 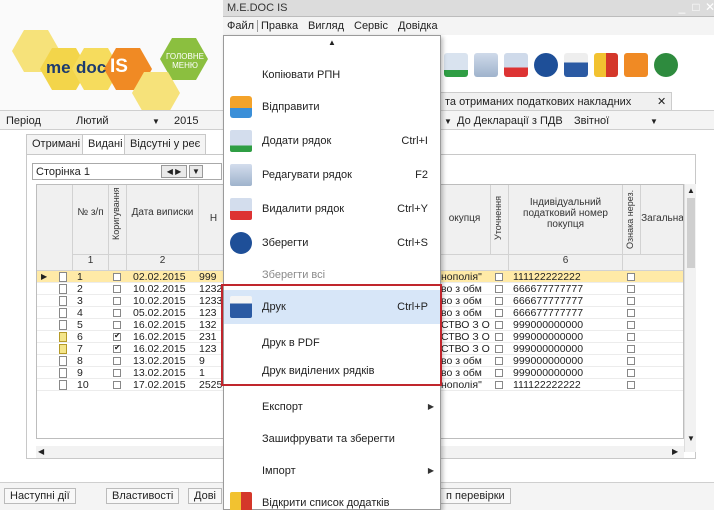 What do you see at coordinates (332, 275) in the screenshot?
I see `menu-item-7: Зберегти всі` at bounding box center [332, 275].